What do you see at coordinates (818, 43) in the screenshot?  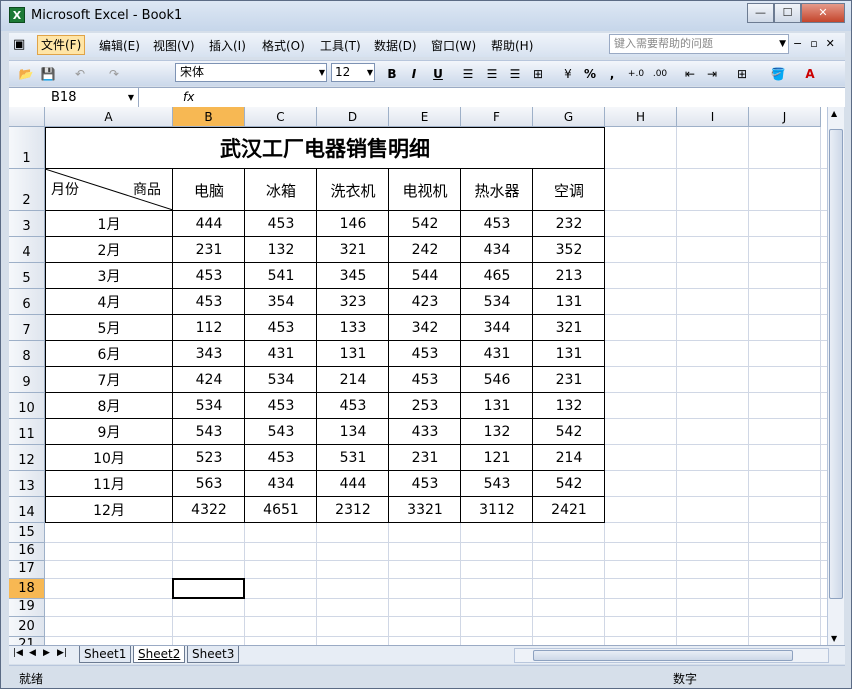 I see `workbook-window-controls: −▫✕` at bounding box center [818, 43].